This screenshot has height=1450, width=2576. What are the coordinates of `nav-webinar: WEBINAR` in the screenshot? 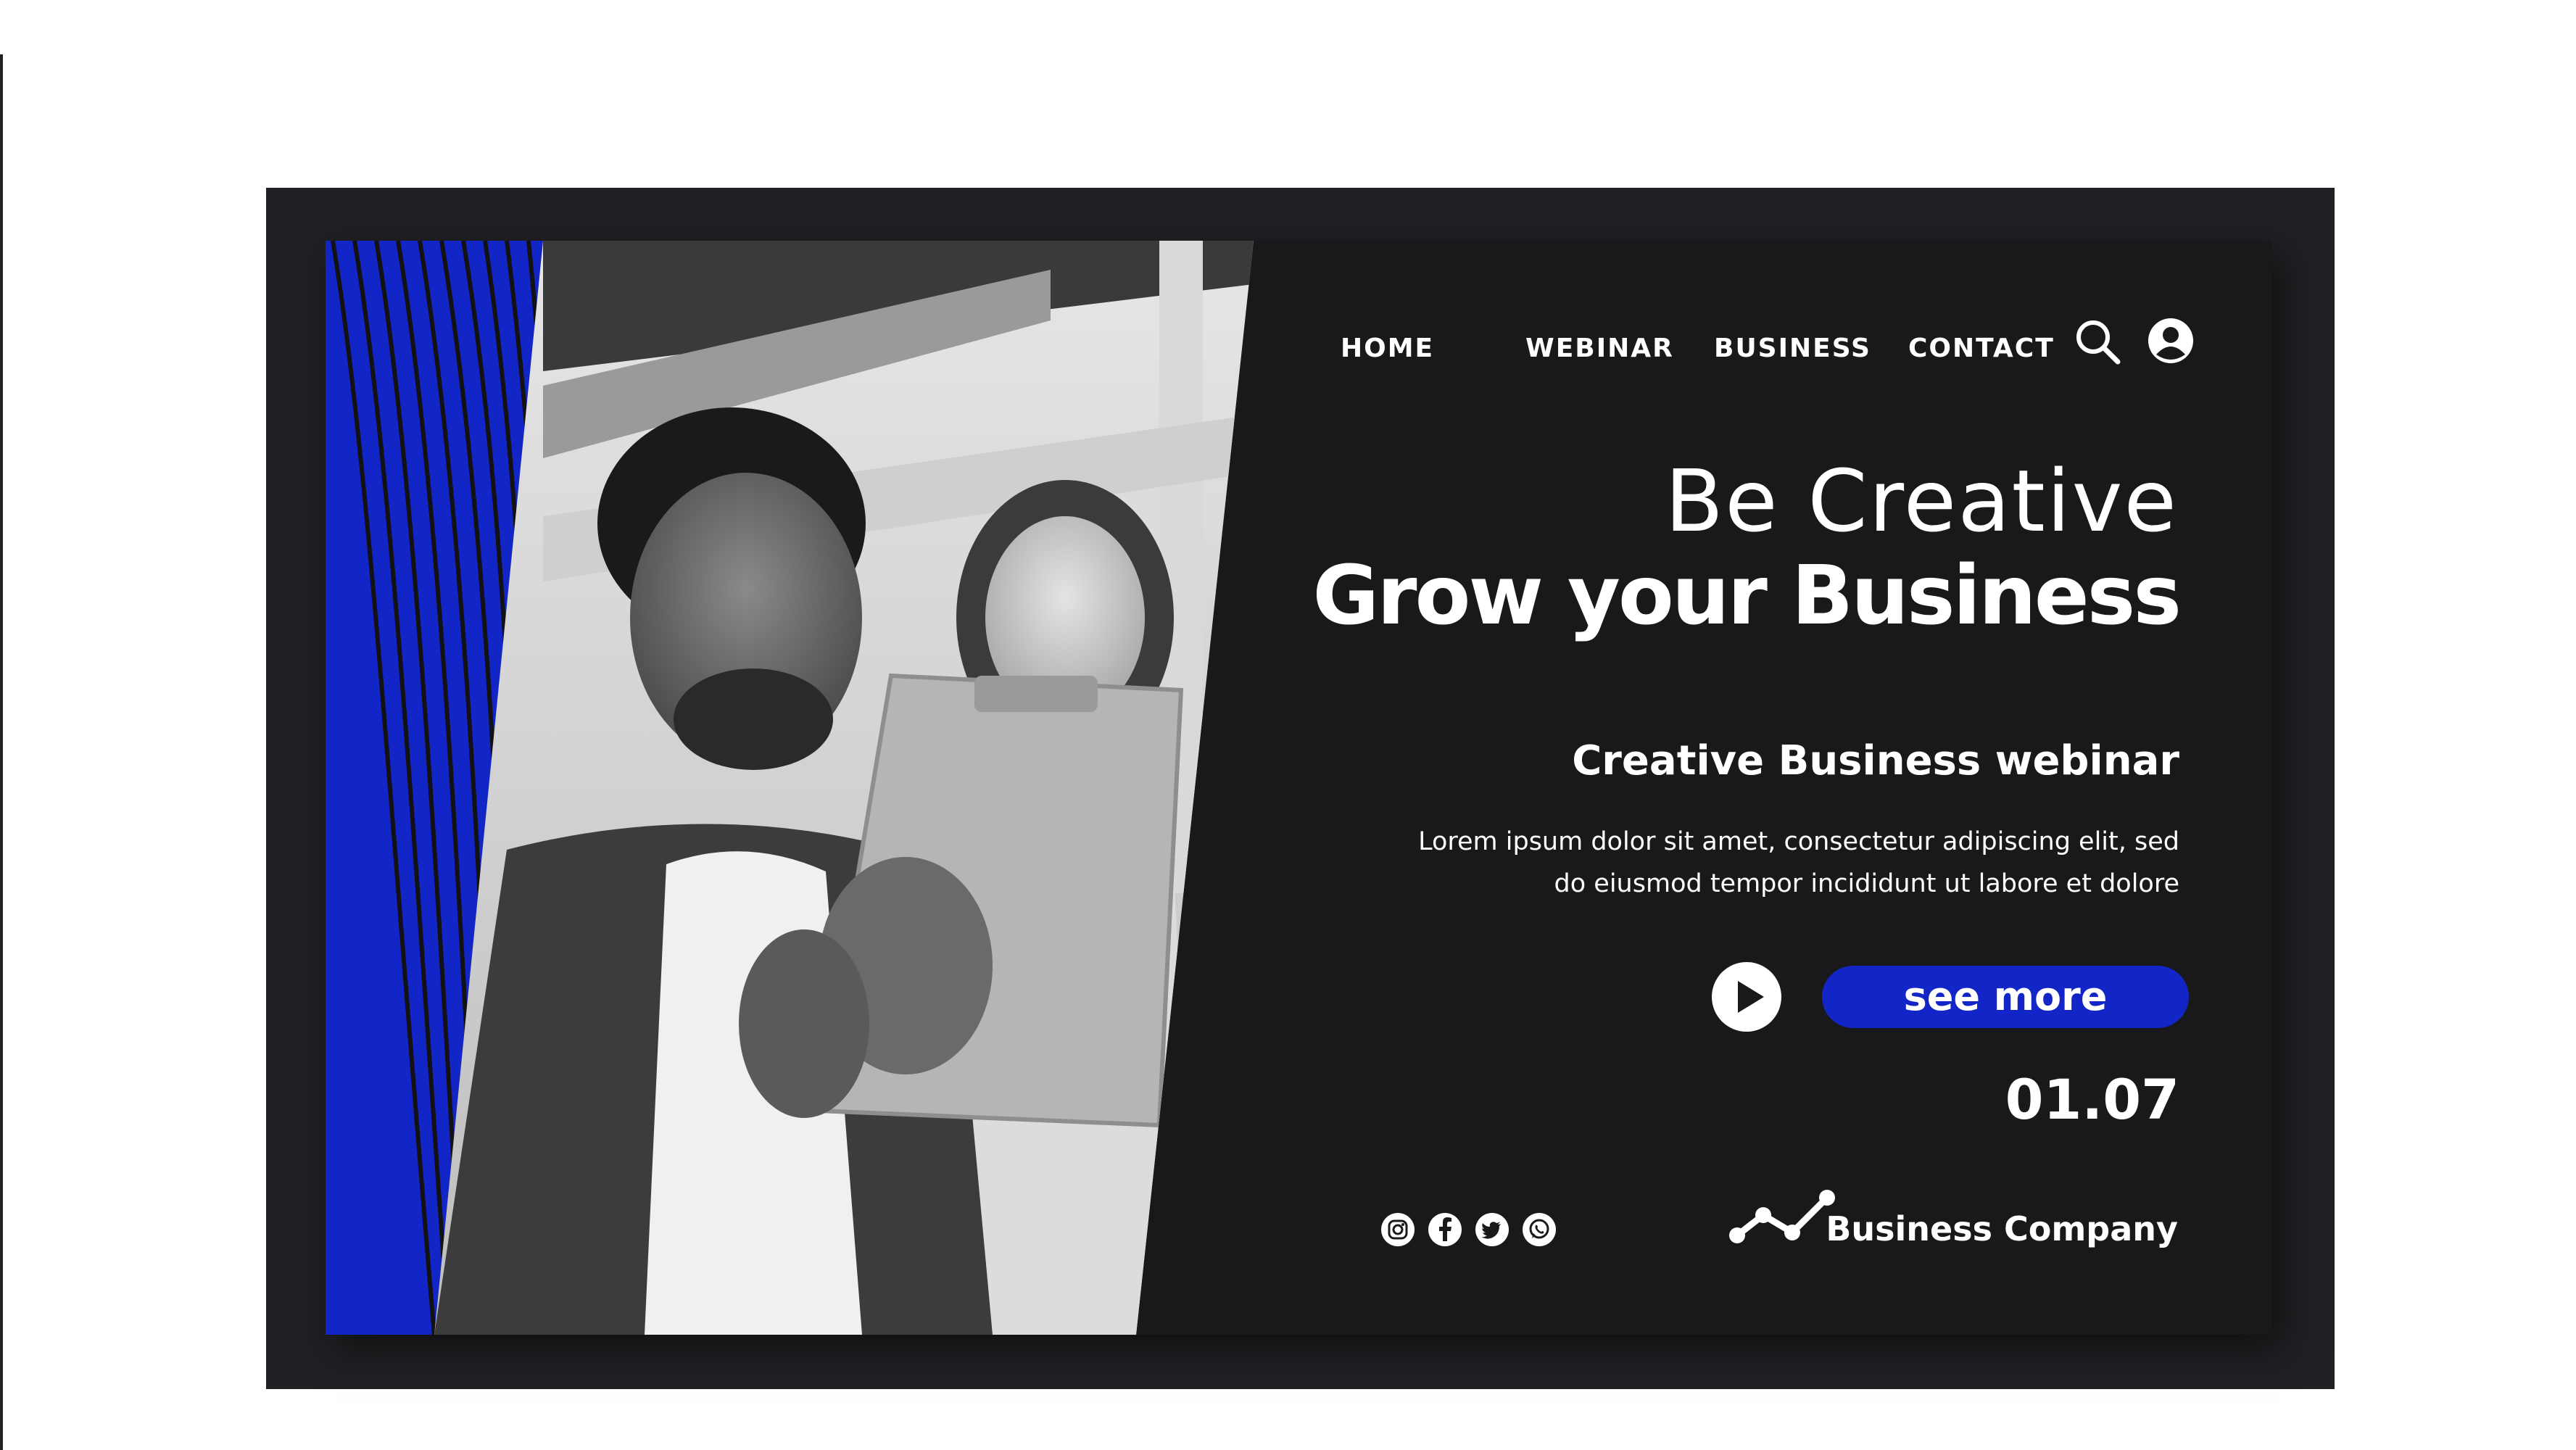 It's located at (1600, 348).